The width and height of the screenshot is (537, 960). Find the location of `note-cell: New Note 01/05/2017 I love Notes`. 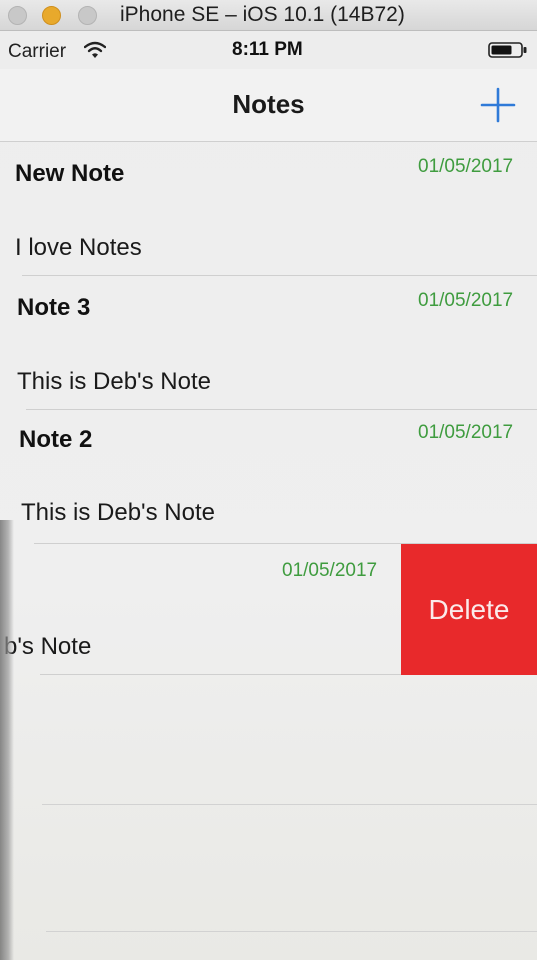

note-cell: New Note 01/05/2017 I love Notes is located at coordinates (268, 209).